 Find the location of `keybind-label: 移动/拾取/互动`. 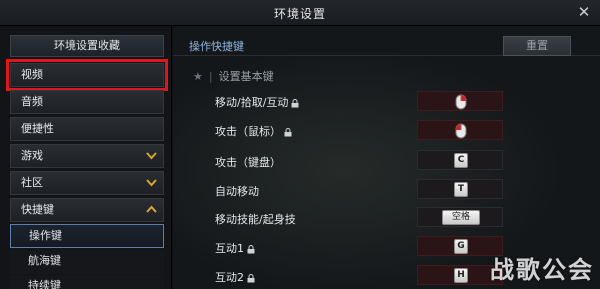

keybind-label: 移动/拾取/互动 is located at coordinates (257, 102).